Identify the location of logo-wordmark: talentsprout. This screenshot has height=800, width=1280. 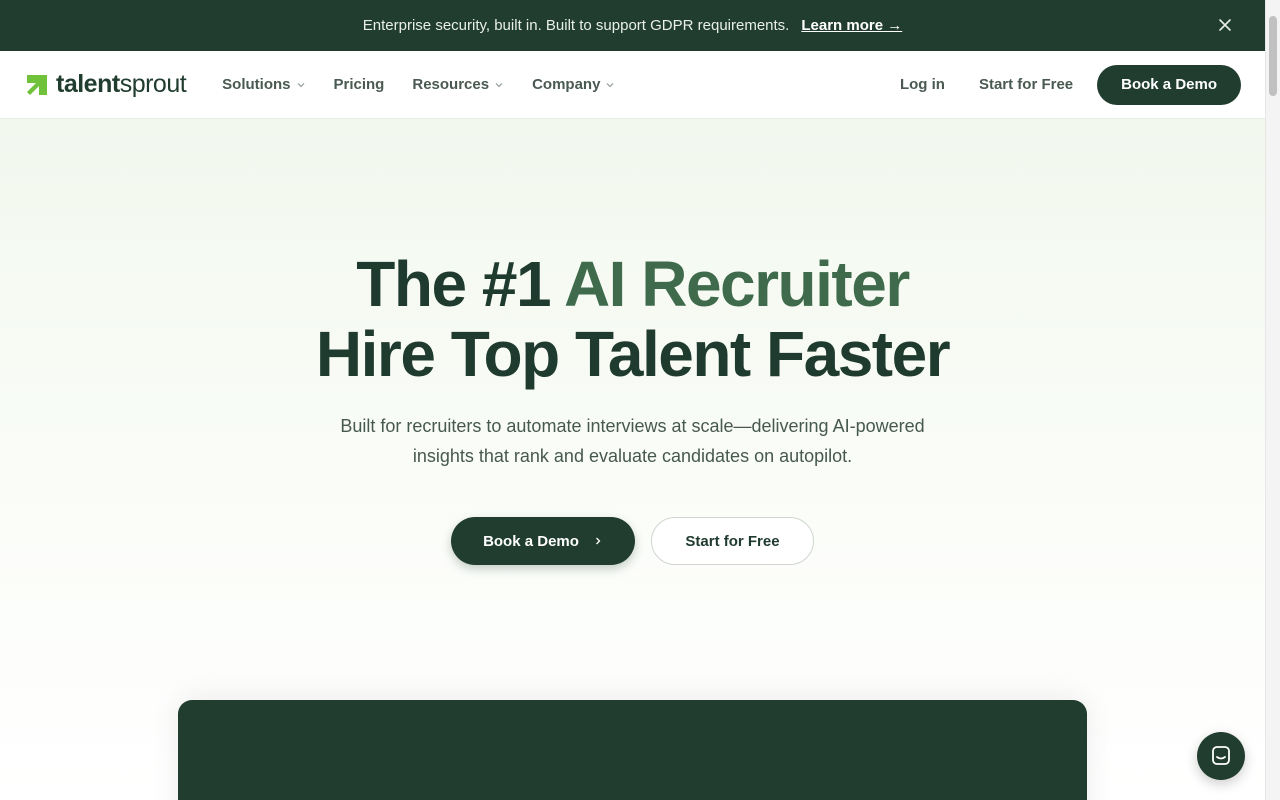
(121, 84).